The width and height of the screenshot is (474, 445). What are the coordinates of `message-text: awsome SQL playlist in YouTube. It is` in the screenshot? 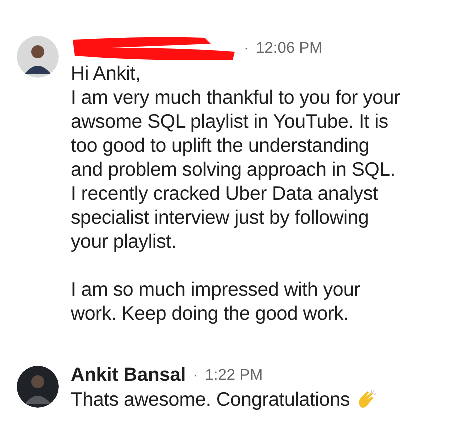 It's located at (229, 122).